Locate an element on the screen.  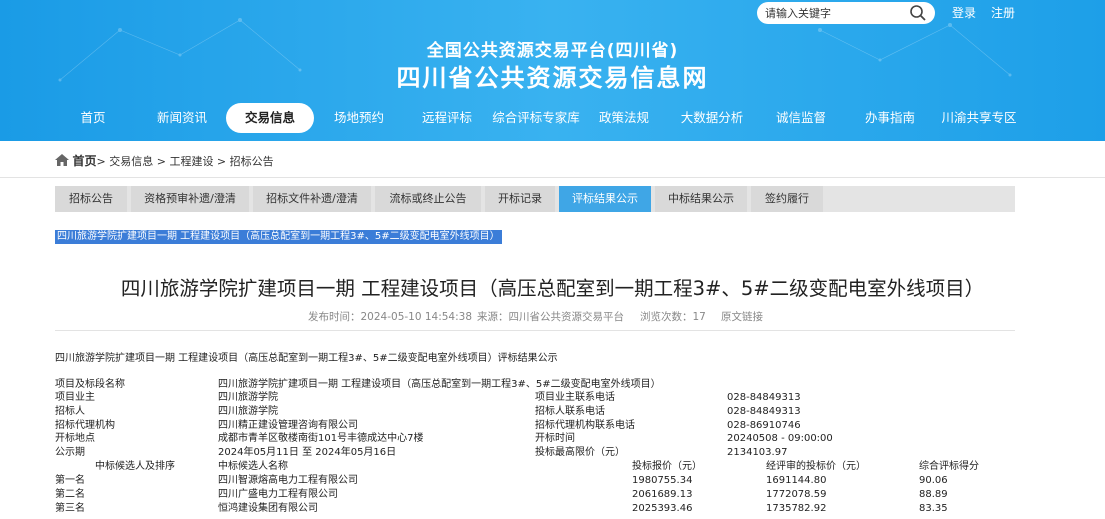
opening-time-value: 20240508 - 09:00:00 is located at coordinates (780, 438).